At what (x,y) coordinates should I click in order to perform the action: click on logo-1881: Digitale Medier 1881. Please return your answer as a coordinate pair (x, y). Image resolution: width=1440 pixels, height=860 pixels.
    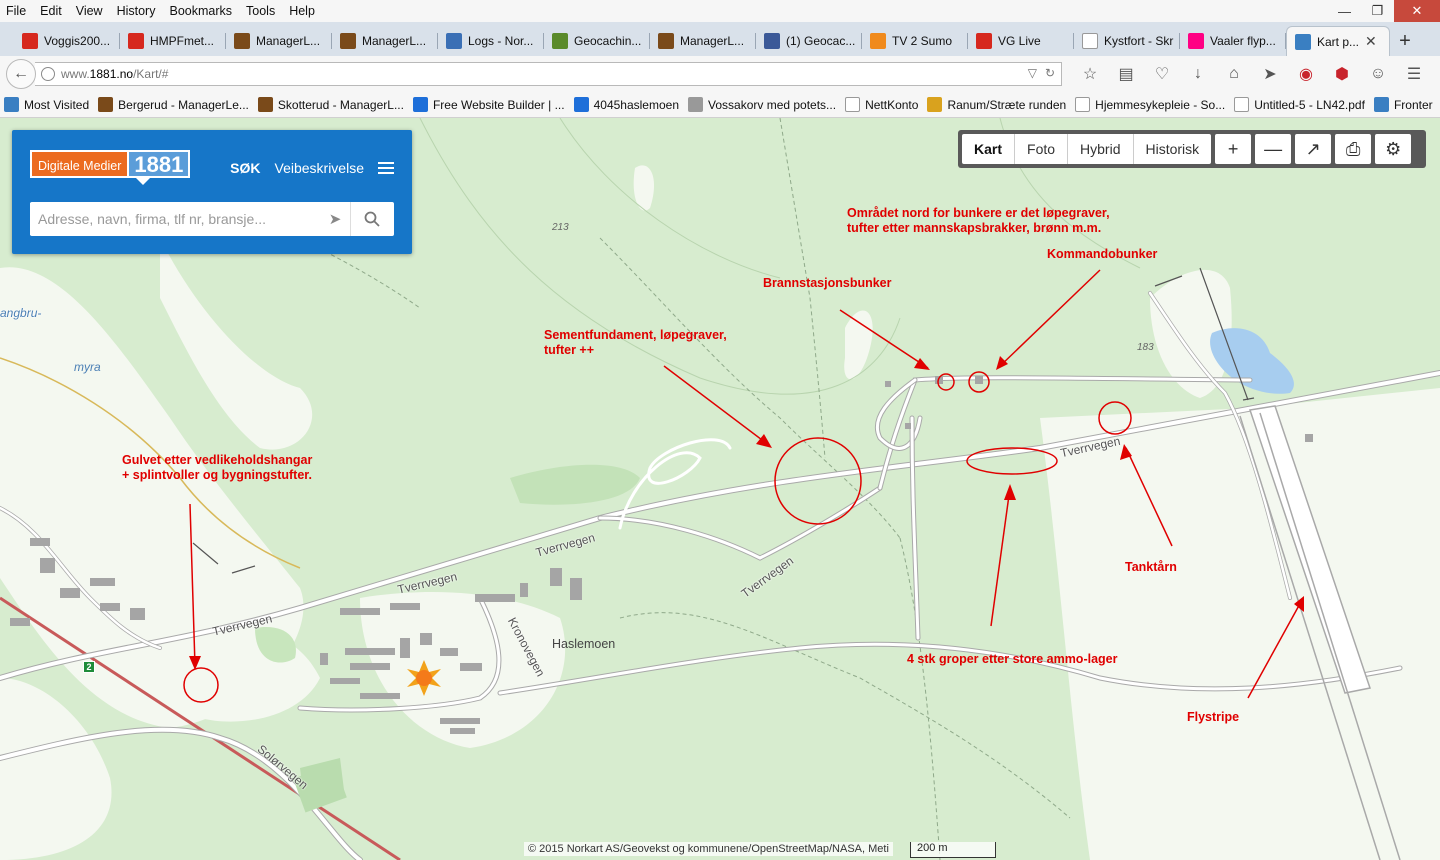
    Looking at the image, I should click on (110, 169).